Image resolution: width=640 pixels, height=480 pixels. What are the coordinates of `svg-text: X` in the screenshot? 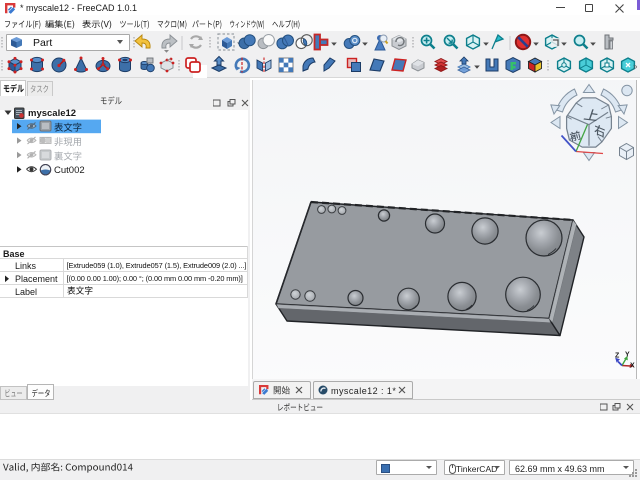 It's located at (632, 366).